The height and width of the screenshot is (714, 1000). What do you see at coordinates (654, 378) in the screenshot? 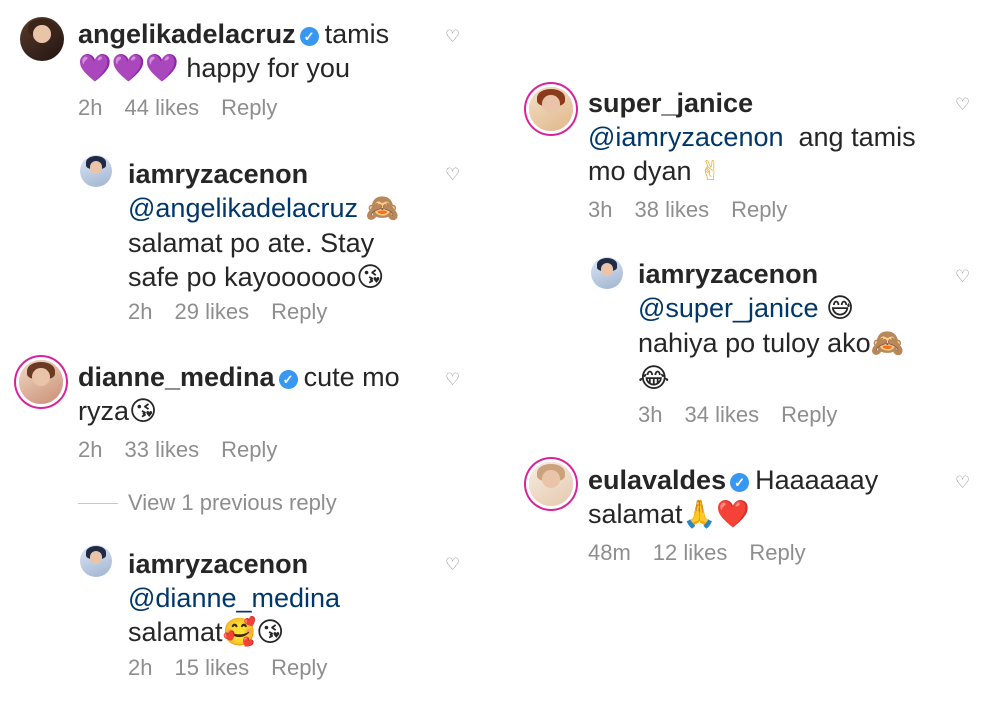
I see `comment-emoji: 😂` at bounding box center [654, 378].